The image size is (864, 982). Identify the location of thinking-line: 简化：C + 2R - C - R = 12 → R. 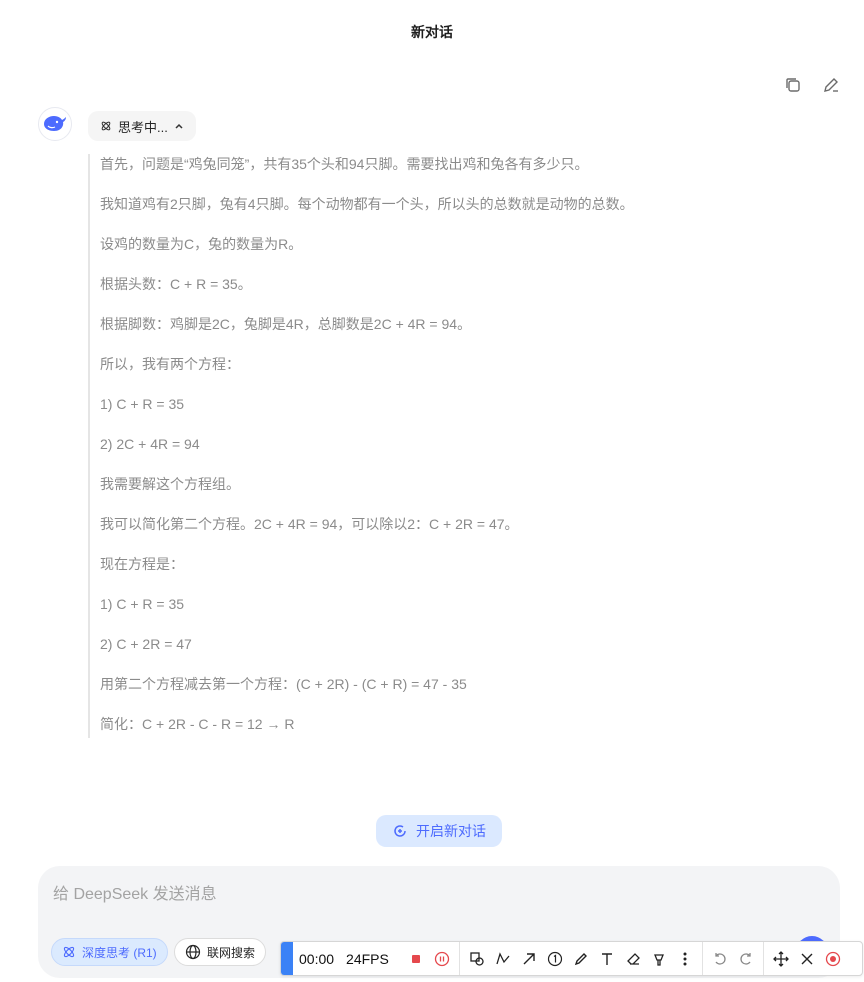
(197, 724).